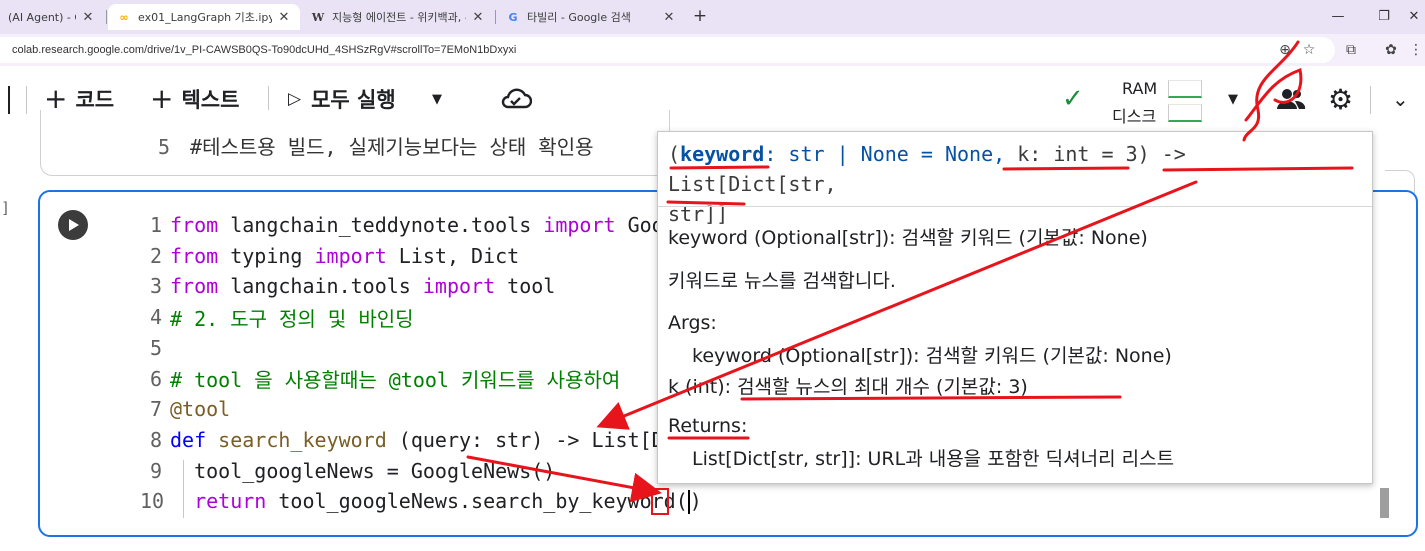 This screenshot has width=1425, height=551. Describe the element at coordinates (891, 154) in the screenshot. I see `signature-text: : str | None = None,` at that location.